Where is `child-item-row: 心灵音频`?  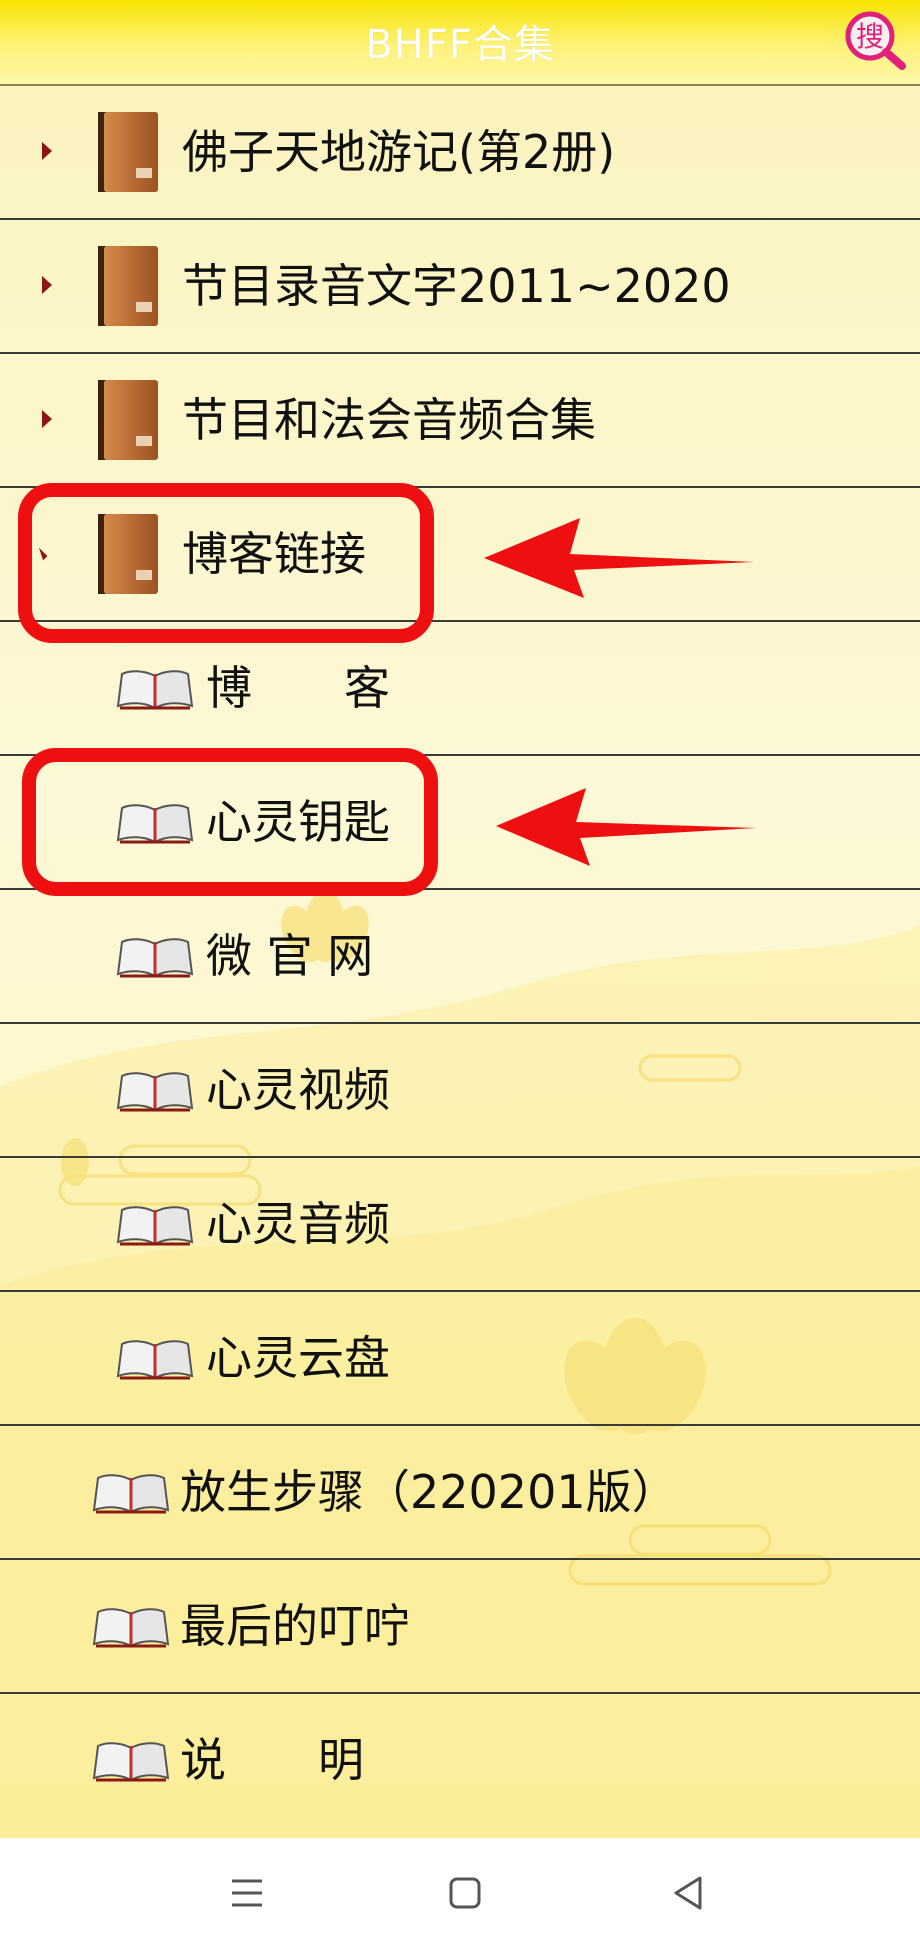 child-item-row: 心灵音频 is located at coordinates (460, 1225).